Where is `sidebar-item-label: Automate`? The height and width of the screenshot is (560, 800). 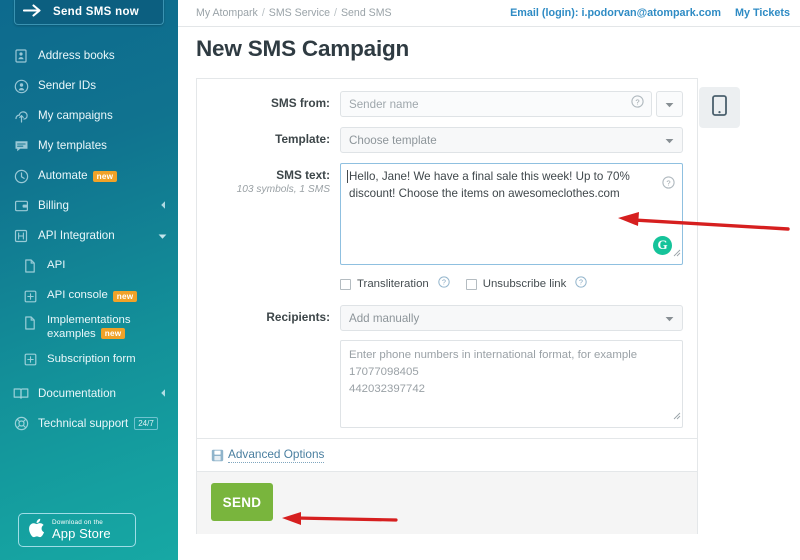
sidebar-item-label: Automate is located at coordinates (63, 175).